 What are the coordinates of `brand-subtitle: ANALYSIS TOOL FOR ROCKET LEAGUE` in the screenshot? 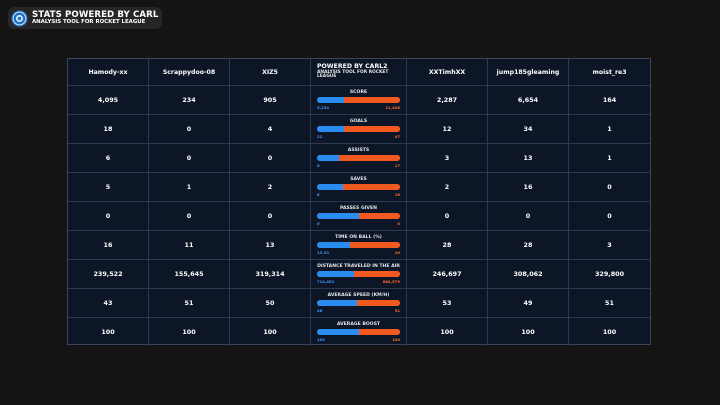 It's located at (89, 22).